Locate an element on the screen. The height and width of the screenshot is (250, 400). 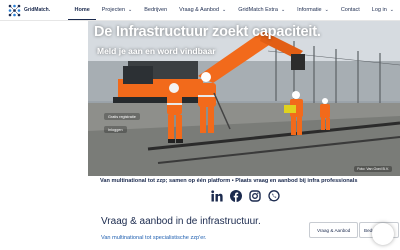
linkedin-icon is located at coordinates (217, 196).